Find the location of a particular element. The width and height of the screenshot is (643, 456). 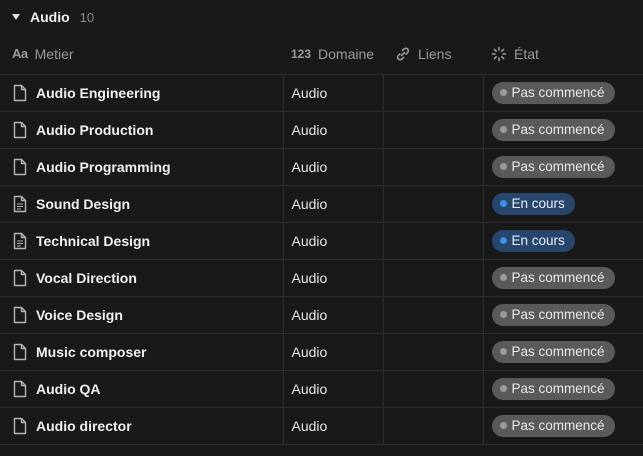

group-header: Audio 10 is located at coordinates (321, 17).